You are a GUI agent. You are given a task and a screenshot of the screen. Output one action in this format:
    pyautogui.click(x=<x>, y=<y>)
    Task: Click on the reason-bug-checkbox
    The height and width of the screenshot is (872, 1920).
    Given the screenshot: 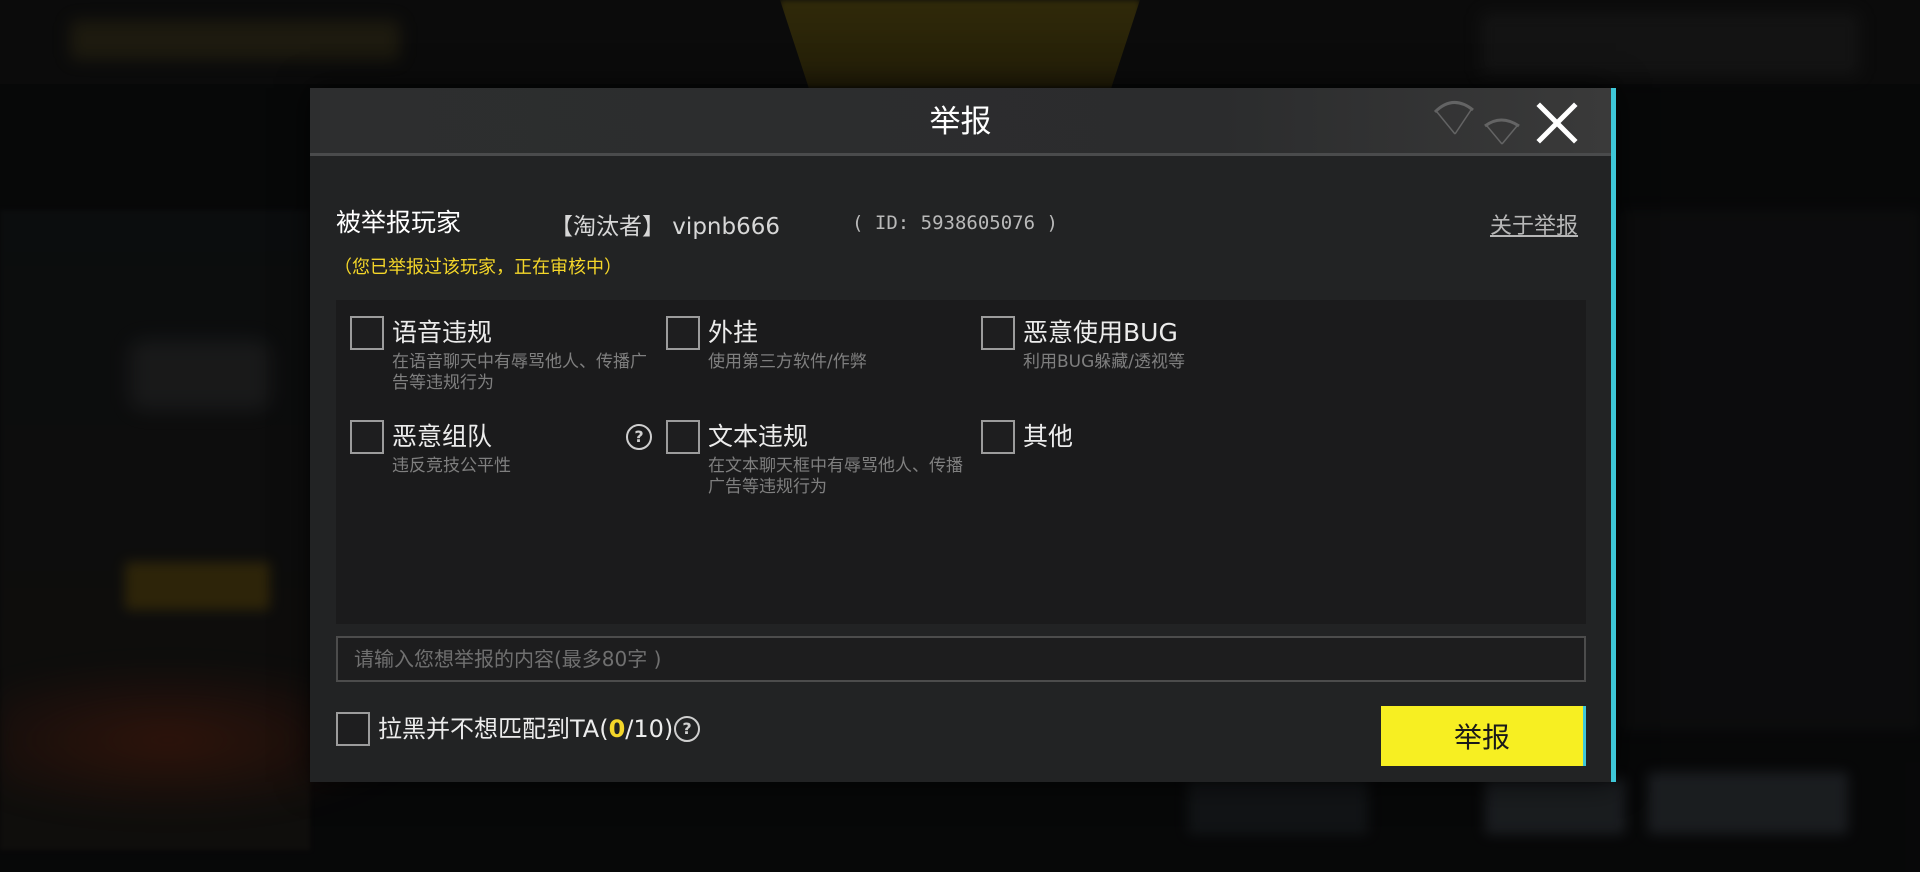 What is the action you would take?
    pyautogui.click(x=998, y=333)
    